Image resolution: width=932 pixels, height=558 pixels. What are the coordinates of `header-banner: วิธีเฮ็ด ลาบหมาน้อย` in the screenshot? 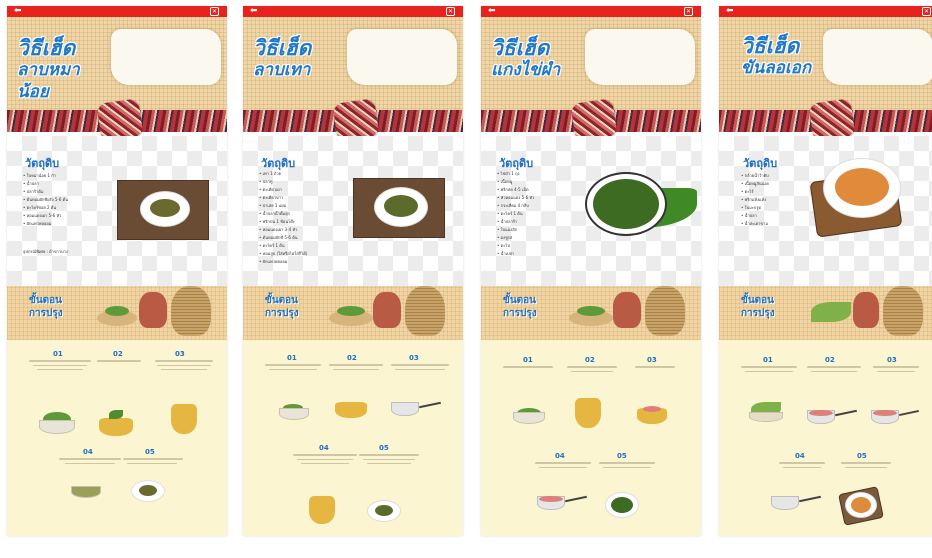 It's located at (117, 65).